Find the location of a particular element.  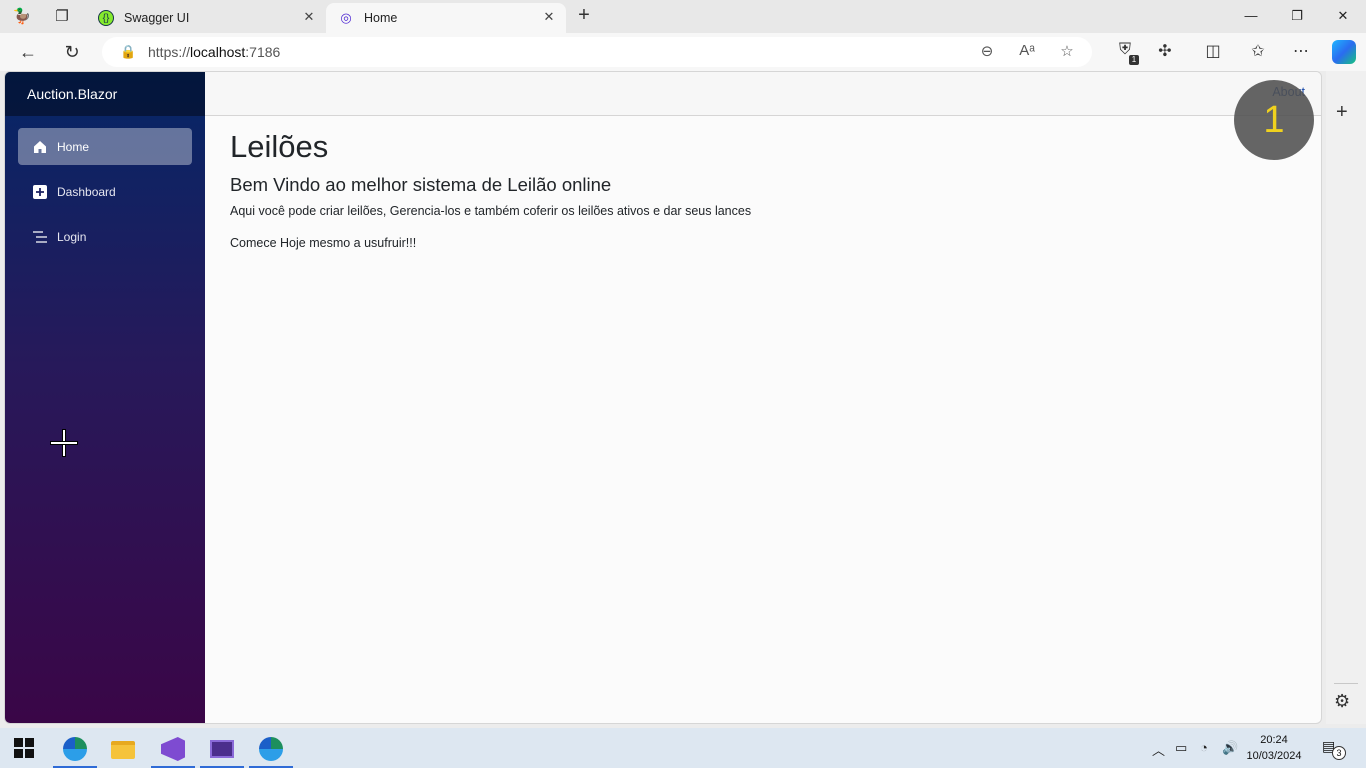

favorite-star-icon: ☆ is located at coordinates (1067, 51).